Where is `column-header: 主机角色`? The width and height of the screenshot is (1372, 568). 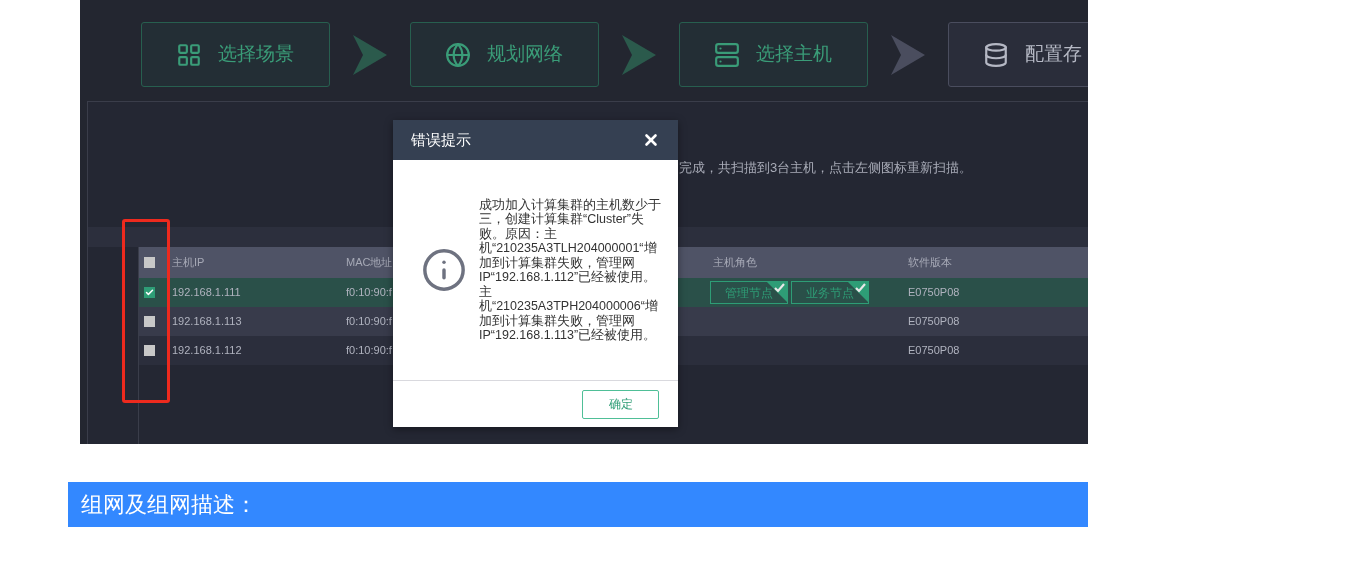 column-header: 主机角色 is located at coordinates (735, 263).